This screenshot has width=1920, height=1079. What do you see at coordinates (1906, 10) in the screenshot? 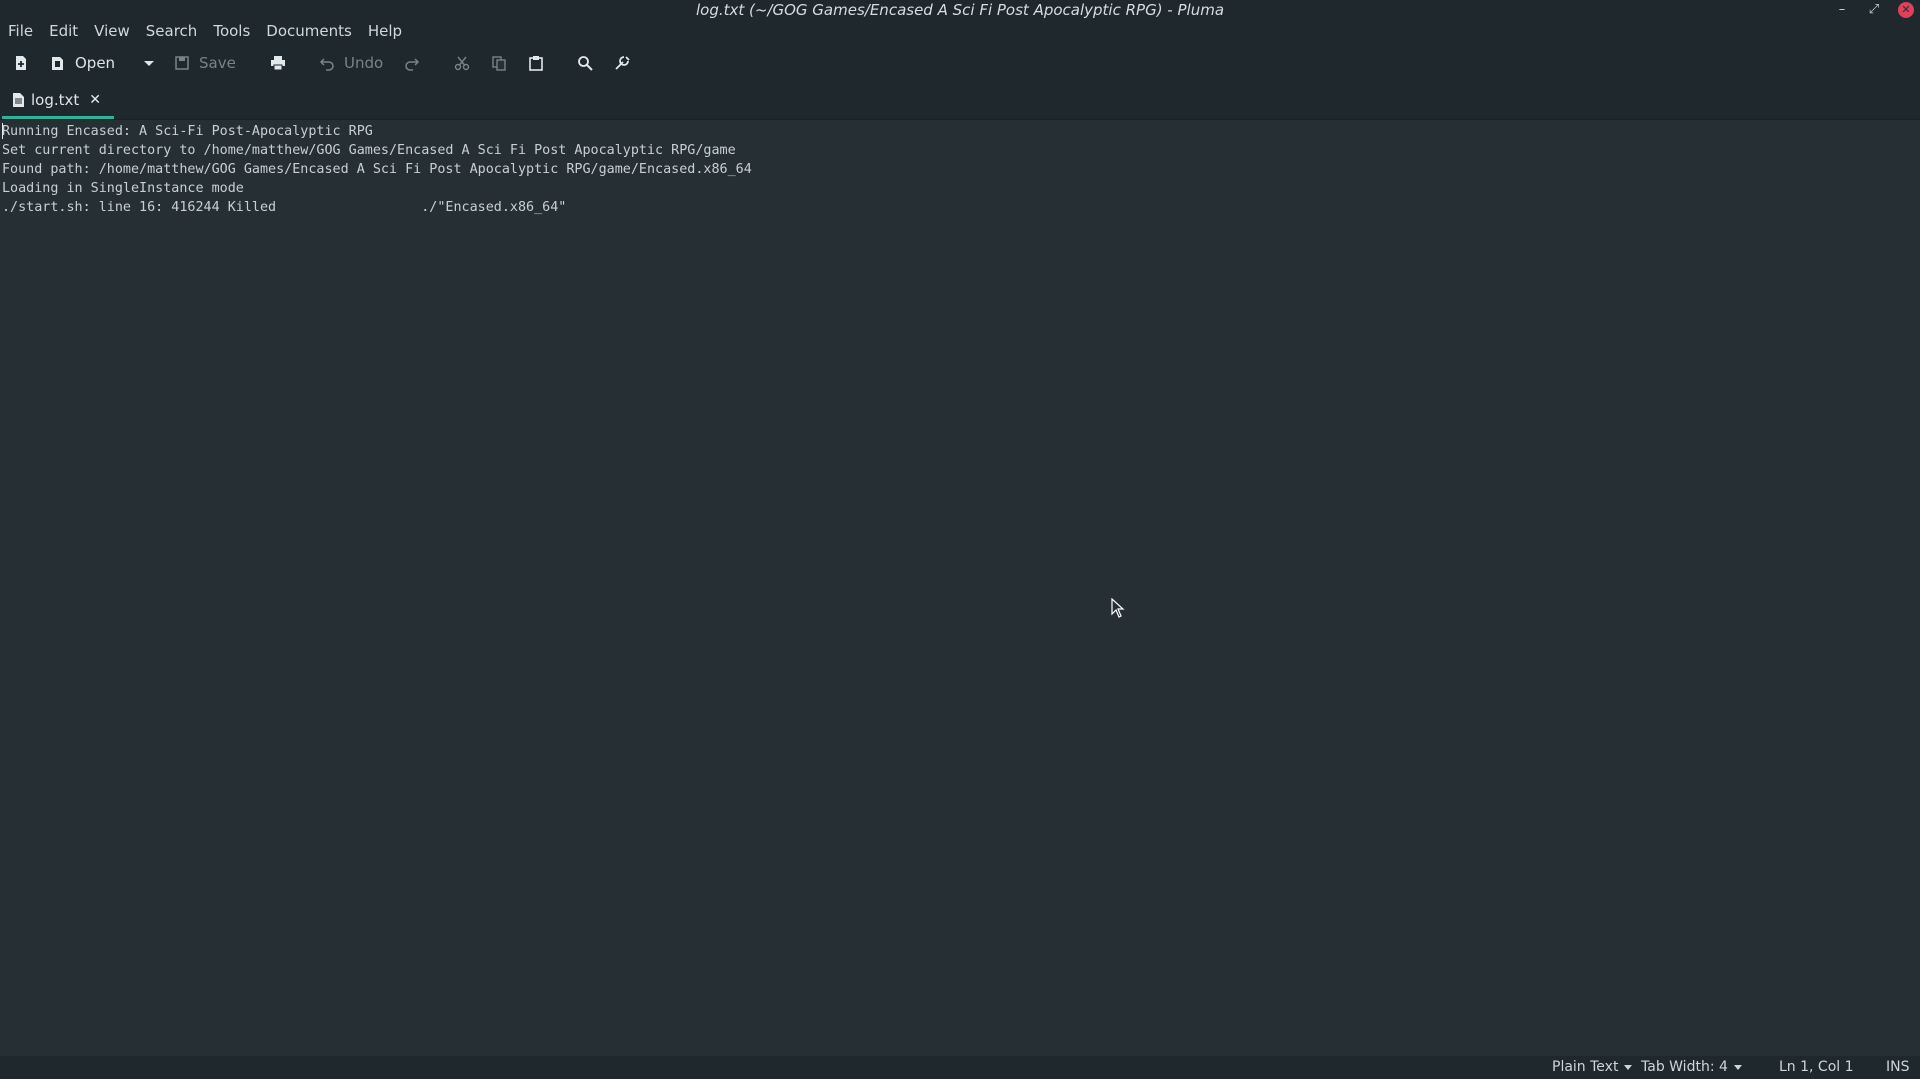
I see `close-icon: ✕` at bounding box center [1906, 10].